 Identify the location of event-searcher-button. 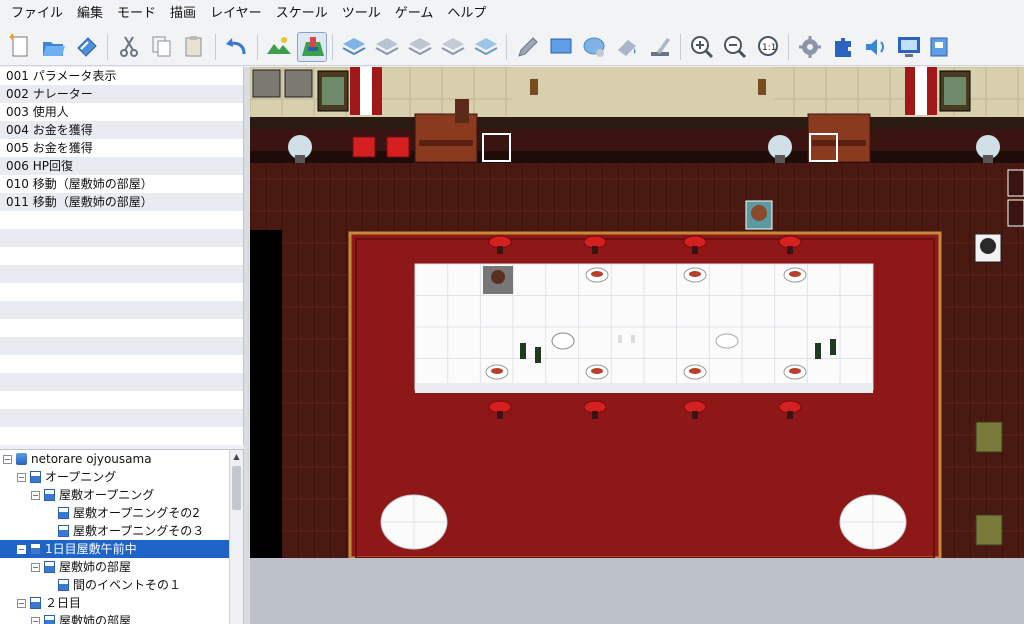
(909, 47).